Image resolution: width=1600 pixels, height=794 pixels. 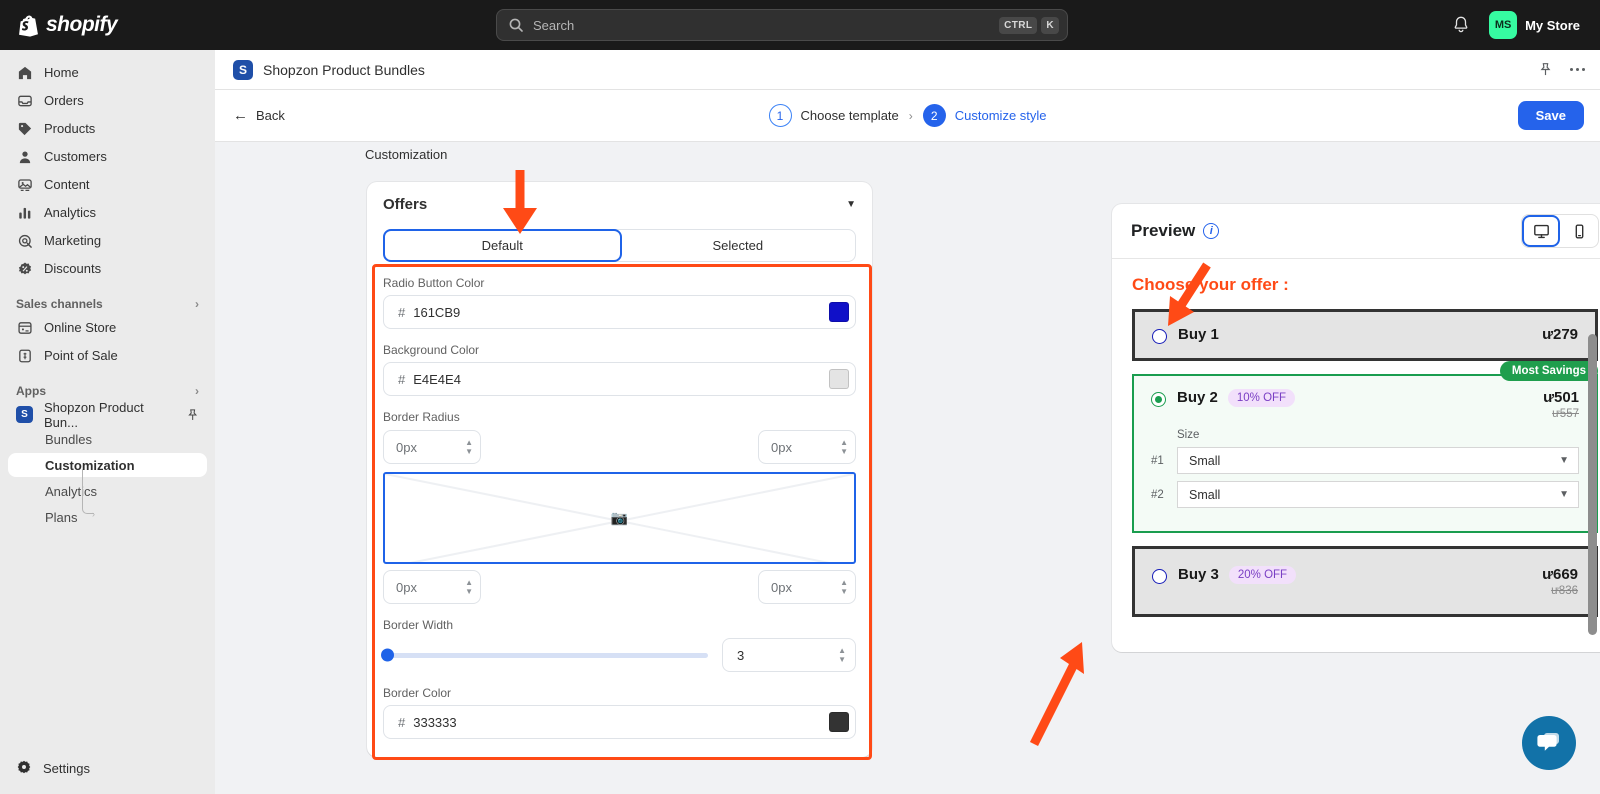 What do you see at coordinates (782, 25) in the screenshot?
I see `global-search: Search CTRL K` at bounding box center [782, 25].